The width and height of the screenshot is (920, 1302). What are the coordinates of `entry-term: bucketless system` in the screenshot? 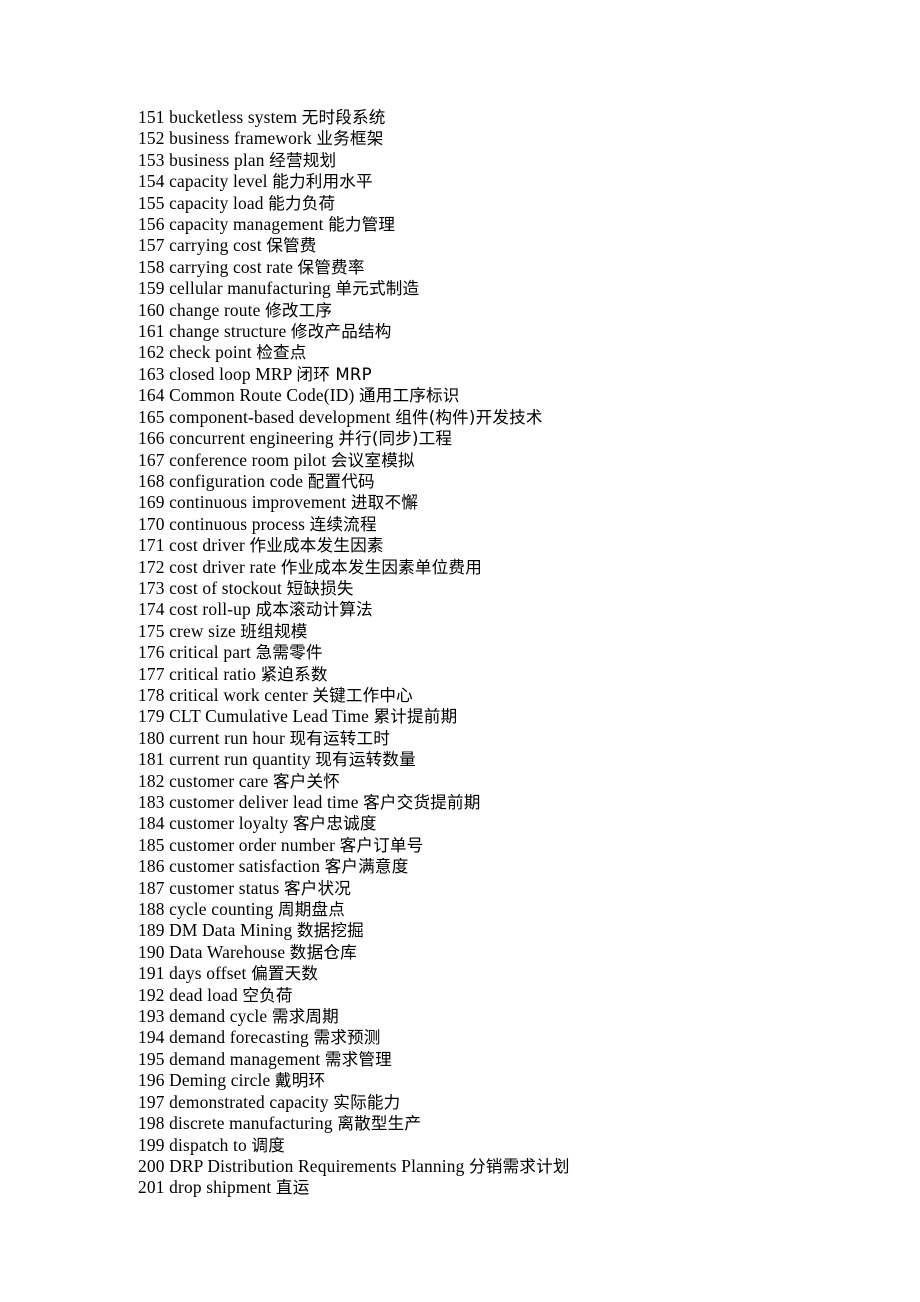 It's located at (233, 117).